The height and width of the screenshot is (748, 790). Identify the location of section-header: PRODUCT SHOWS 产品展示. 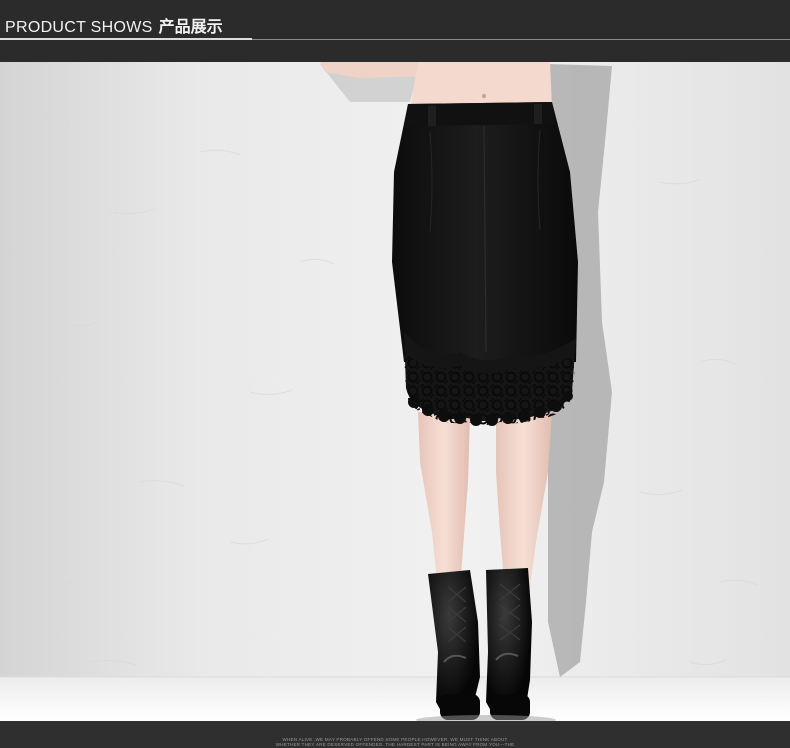
(395, 31).